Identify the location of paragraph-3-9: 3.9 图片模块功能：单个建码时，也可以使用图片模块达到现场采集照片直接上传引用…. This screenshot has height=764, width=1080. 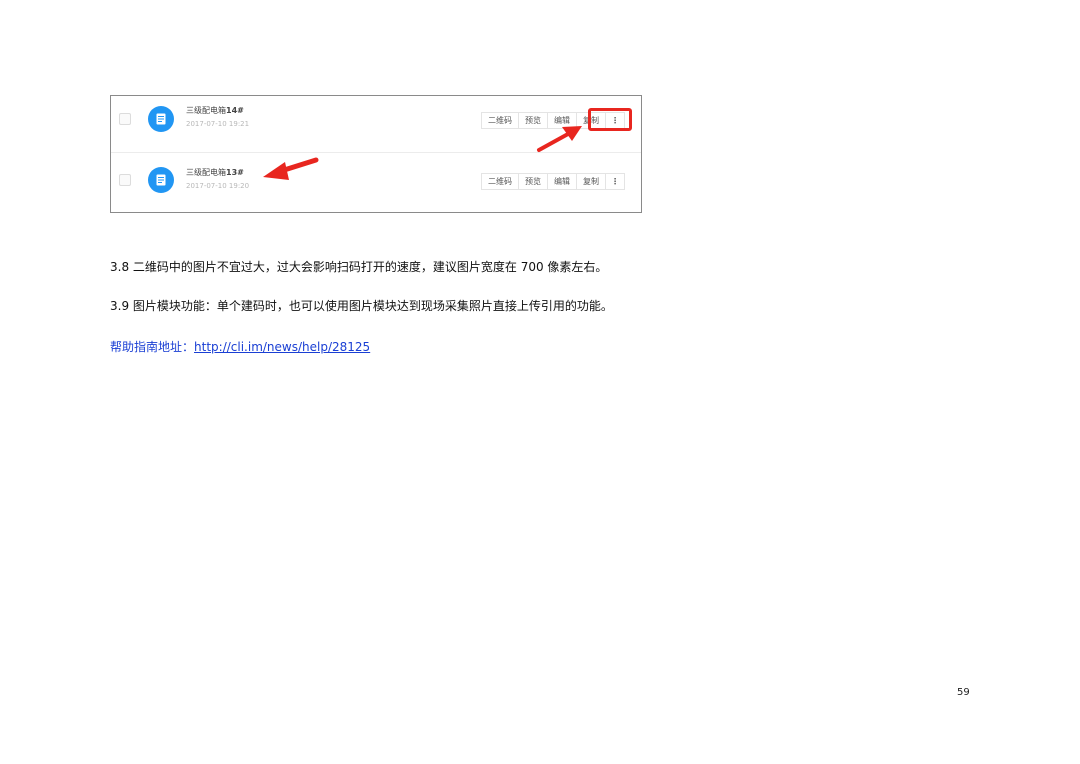
(361, 306).